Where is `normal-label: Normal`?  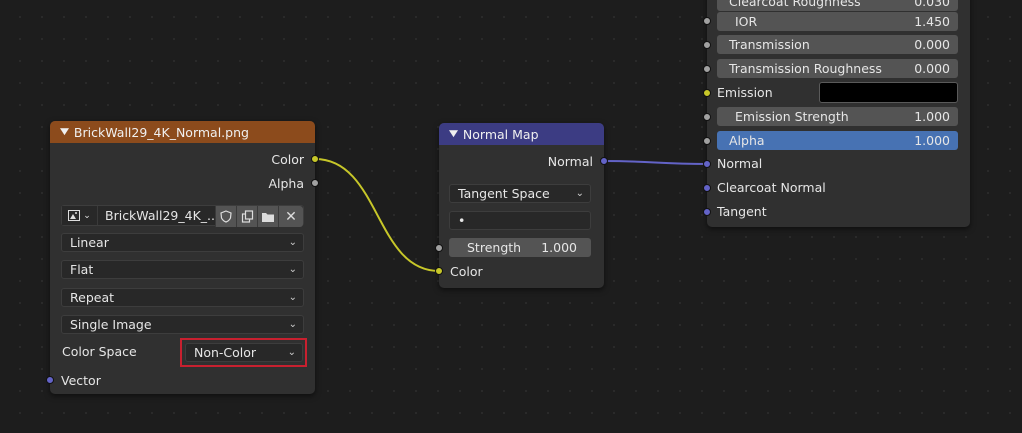 normal-label: Normal is located at coordinates (740, 163).